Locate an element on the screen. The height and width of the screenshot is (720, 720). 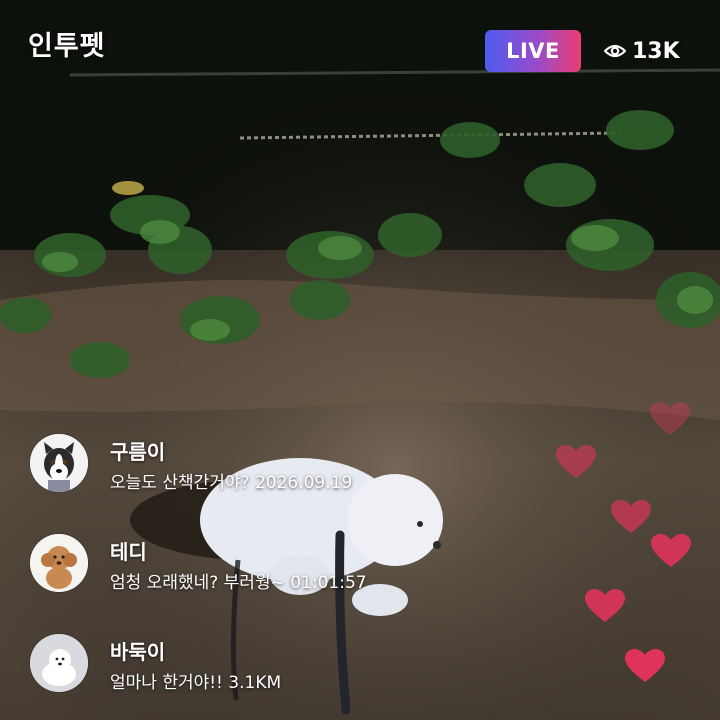
top-bar: 인투펫 LIVE 13K is located at coordinates (360, 50).